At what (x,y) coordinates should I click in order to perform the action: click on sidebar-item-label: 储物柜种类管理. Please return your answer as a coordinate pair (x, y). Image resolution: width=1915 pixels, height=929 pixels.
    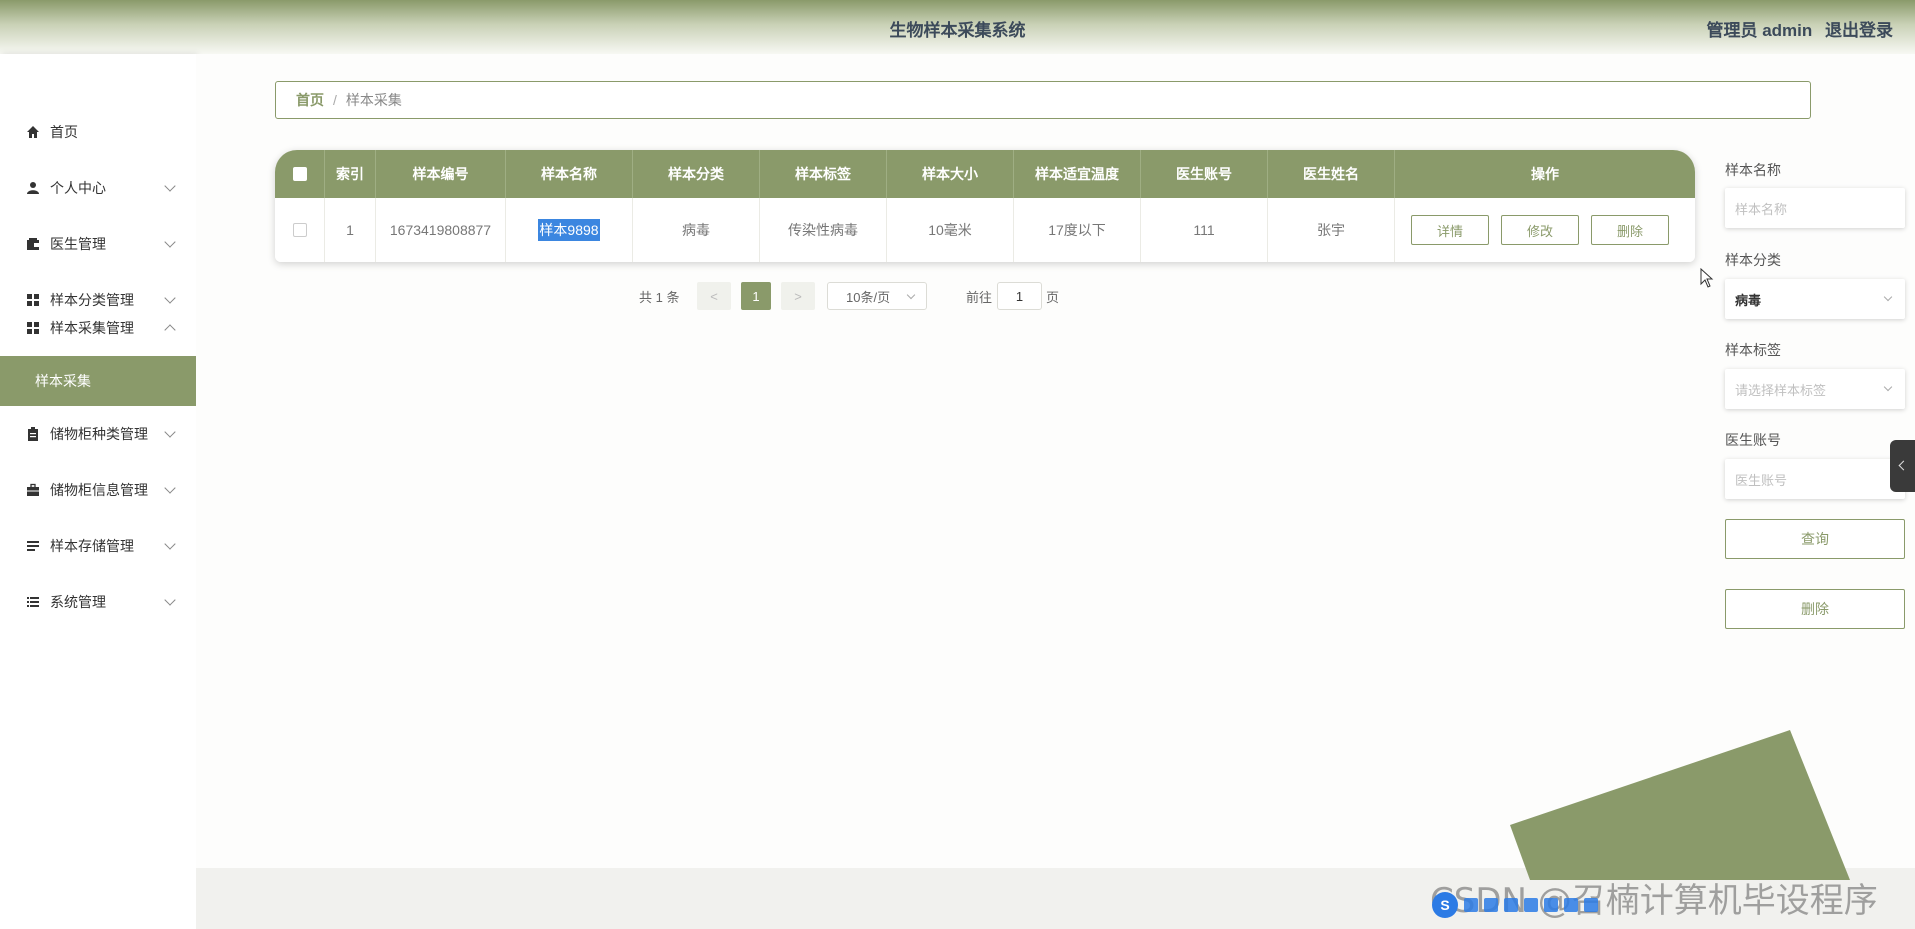
    Looking at the image, I should click on (99, 434).